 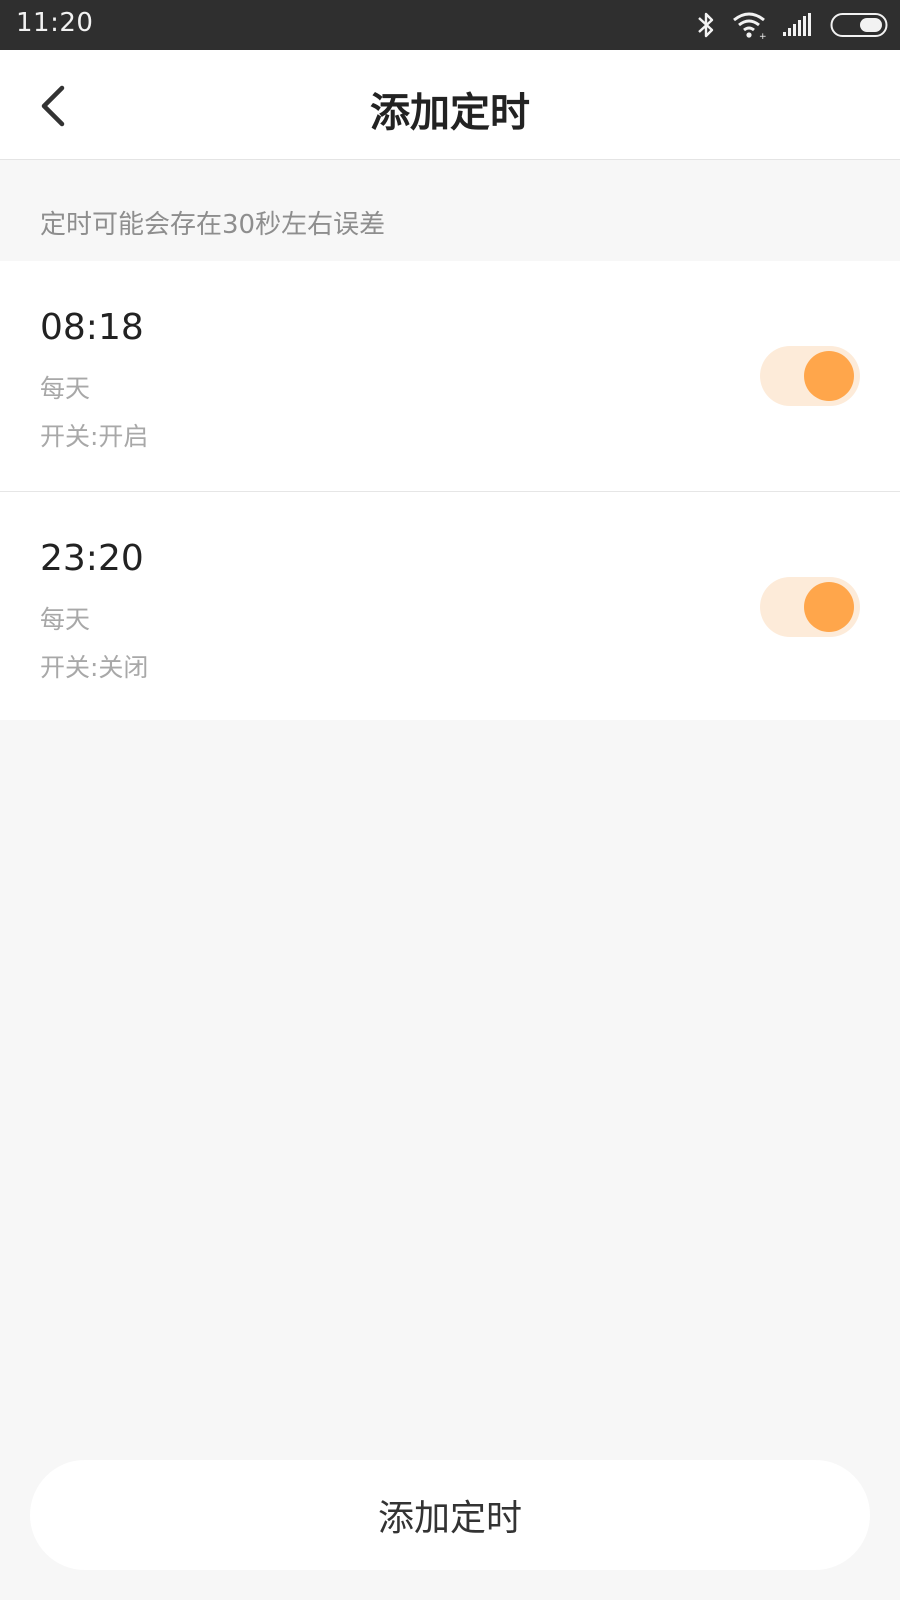 What do you see at coordinates (92, 558) in the screenshot?
I see `timer-time: 23:20` at bounding box center [92, 558].